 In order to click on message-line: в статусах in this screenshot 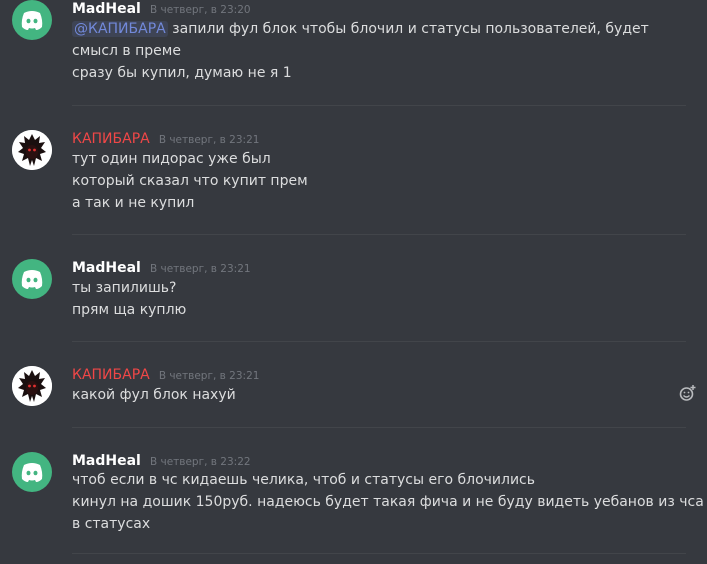, I will do `click(111, 524)`.